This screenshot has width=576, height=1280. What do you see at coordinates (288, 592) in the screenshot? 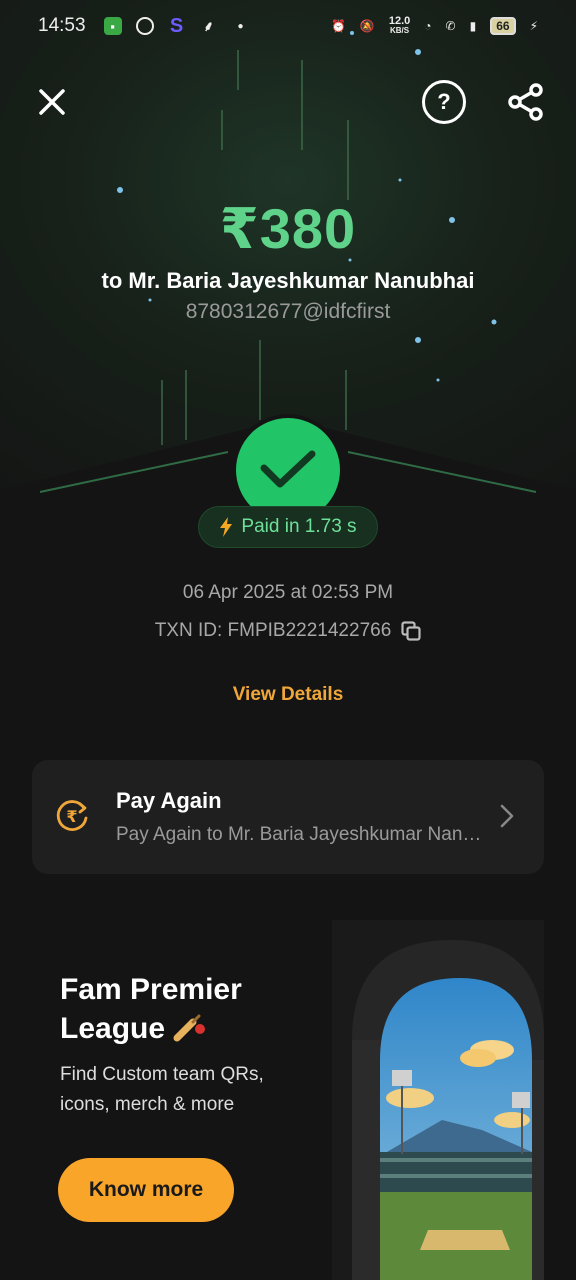
I see `transaction-date: 06 Apr 2025 at 02:53 PM` at bounding box center [288, 592].